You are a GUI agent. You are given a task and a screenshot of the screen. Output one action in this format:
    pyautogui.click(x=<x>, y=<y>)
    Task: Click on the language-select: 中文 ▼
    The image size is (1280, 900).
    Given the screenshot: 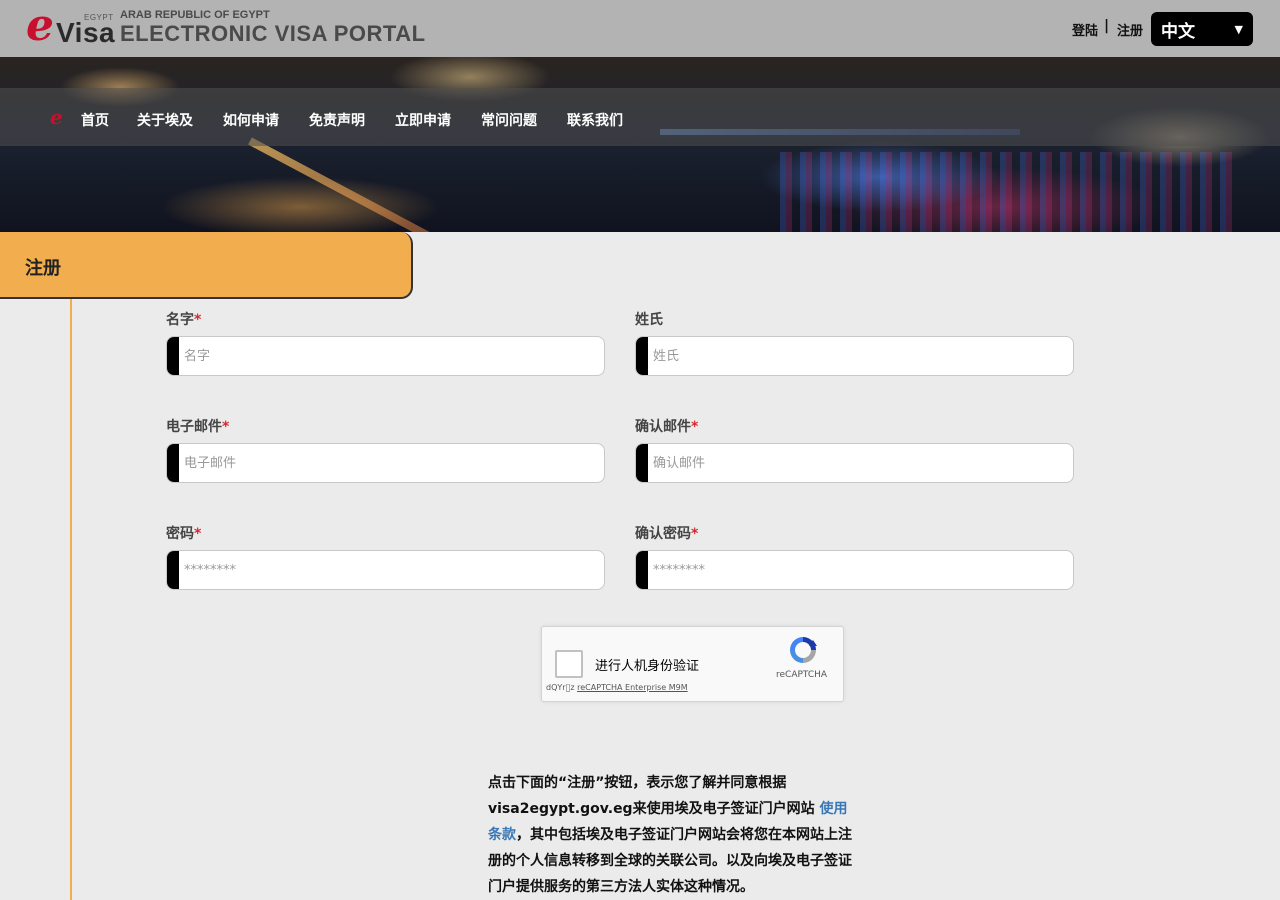 What is the action you would take?
    pyautogui.click(x=1202, y=29)
    